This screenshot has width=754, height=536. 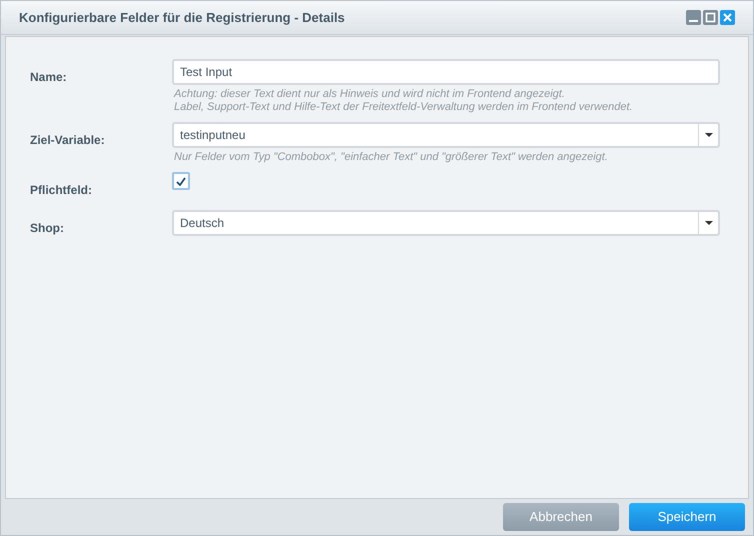 I want to click on field-label: Shop:, so click(x=47, y=228).